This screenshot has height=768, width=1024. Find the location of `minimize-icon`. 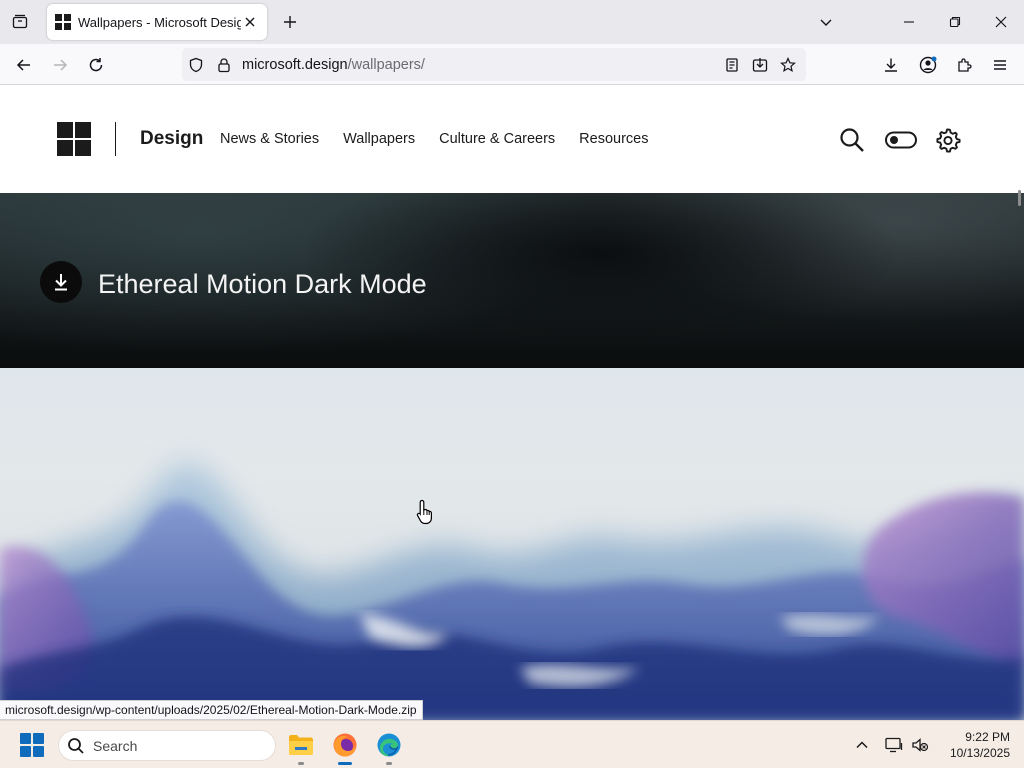

minimize-icon is located at coordinates (909, 22).